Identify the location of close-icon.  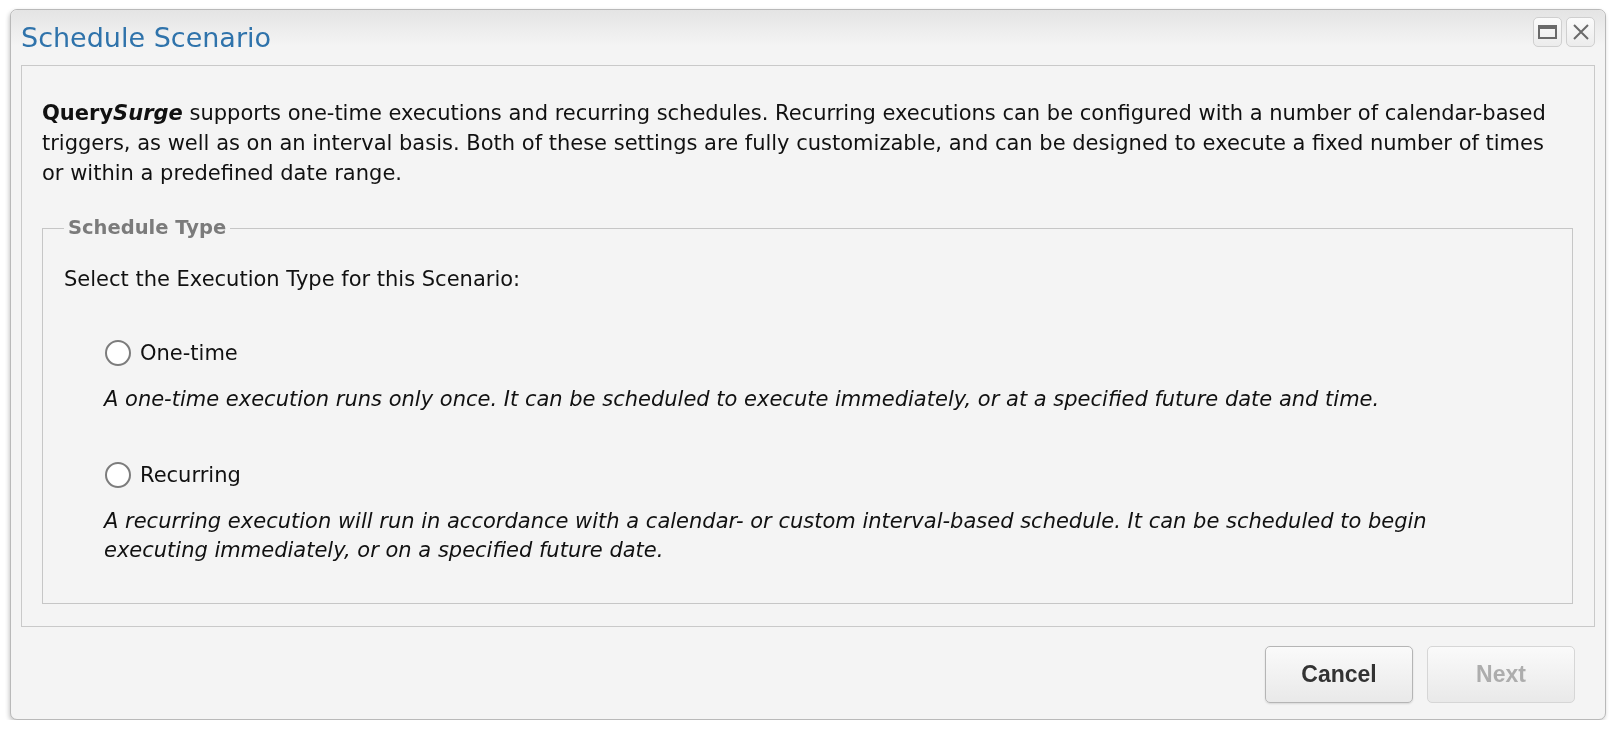
(1580, 32).